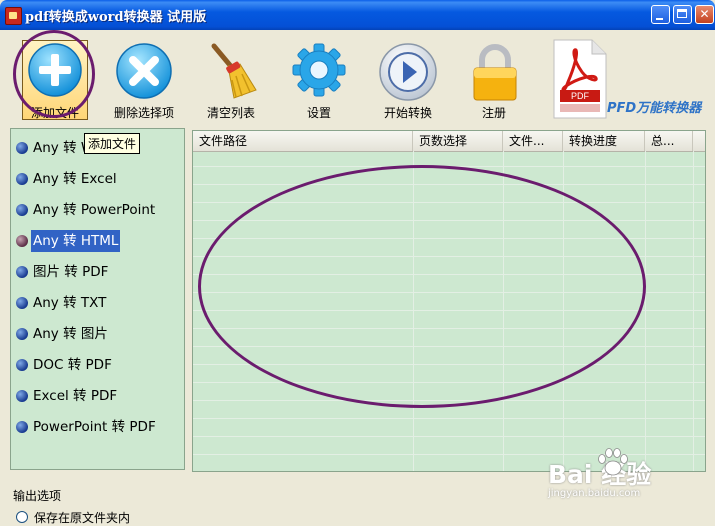  Describe the element at coordinates (94, 427) in the screenshot. I see `conversion-item-label: PowerPoint 转 PDF` at that location.